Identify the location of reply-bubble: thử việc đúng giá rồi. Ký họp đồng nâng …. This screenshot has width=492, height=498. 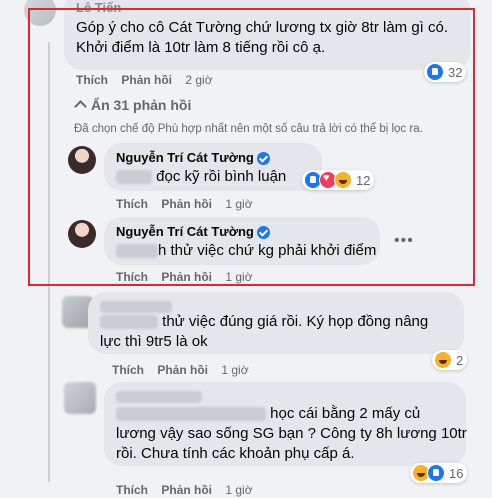
(276, 323).